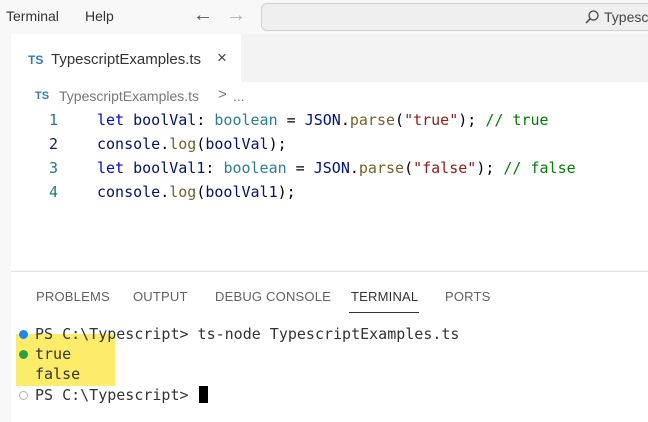 This screenshot has height=422, width=648. Describe the element at coordinates (454, 17) in the screenshot. I see `command-center-search: Typesc` at that location.